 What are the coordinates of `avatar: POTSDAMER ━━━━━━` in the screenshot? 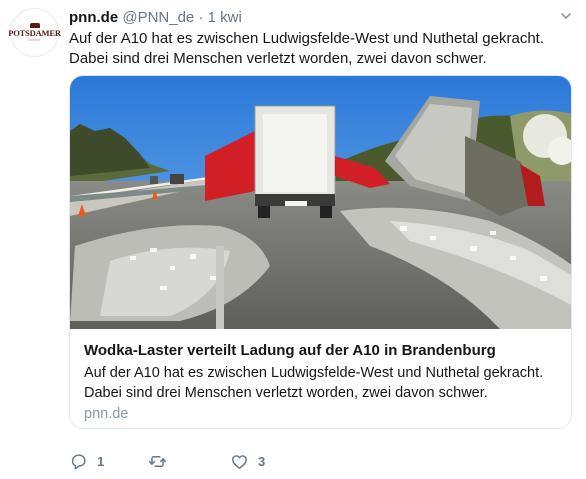 It's located at (34, 32).